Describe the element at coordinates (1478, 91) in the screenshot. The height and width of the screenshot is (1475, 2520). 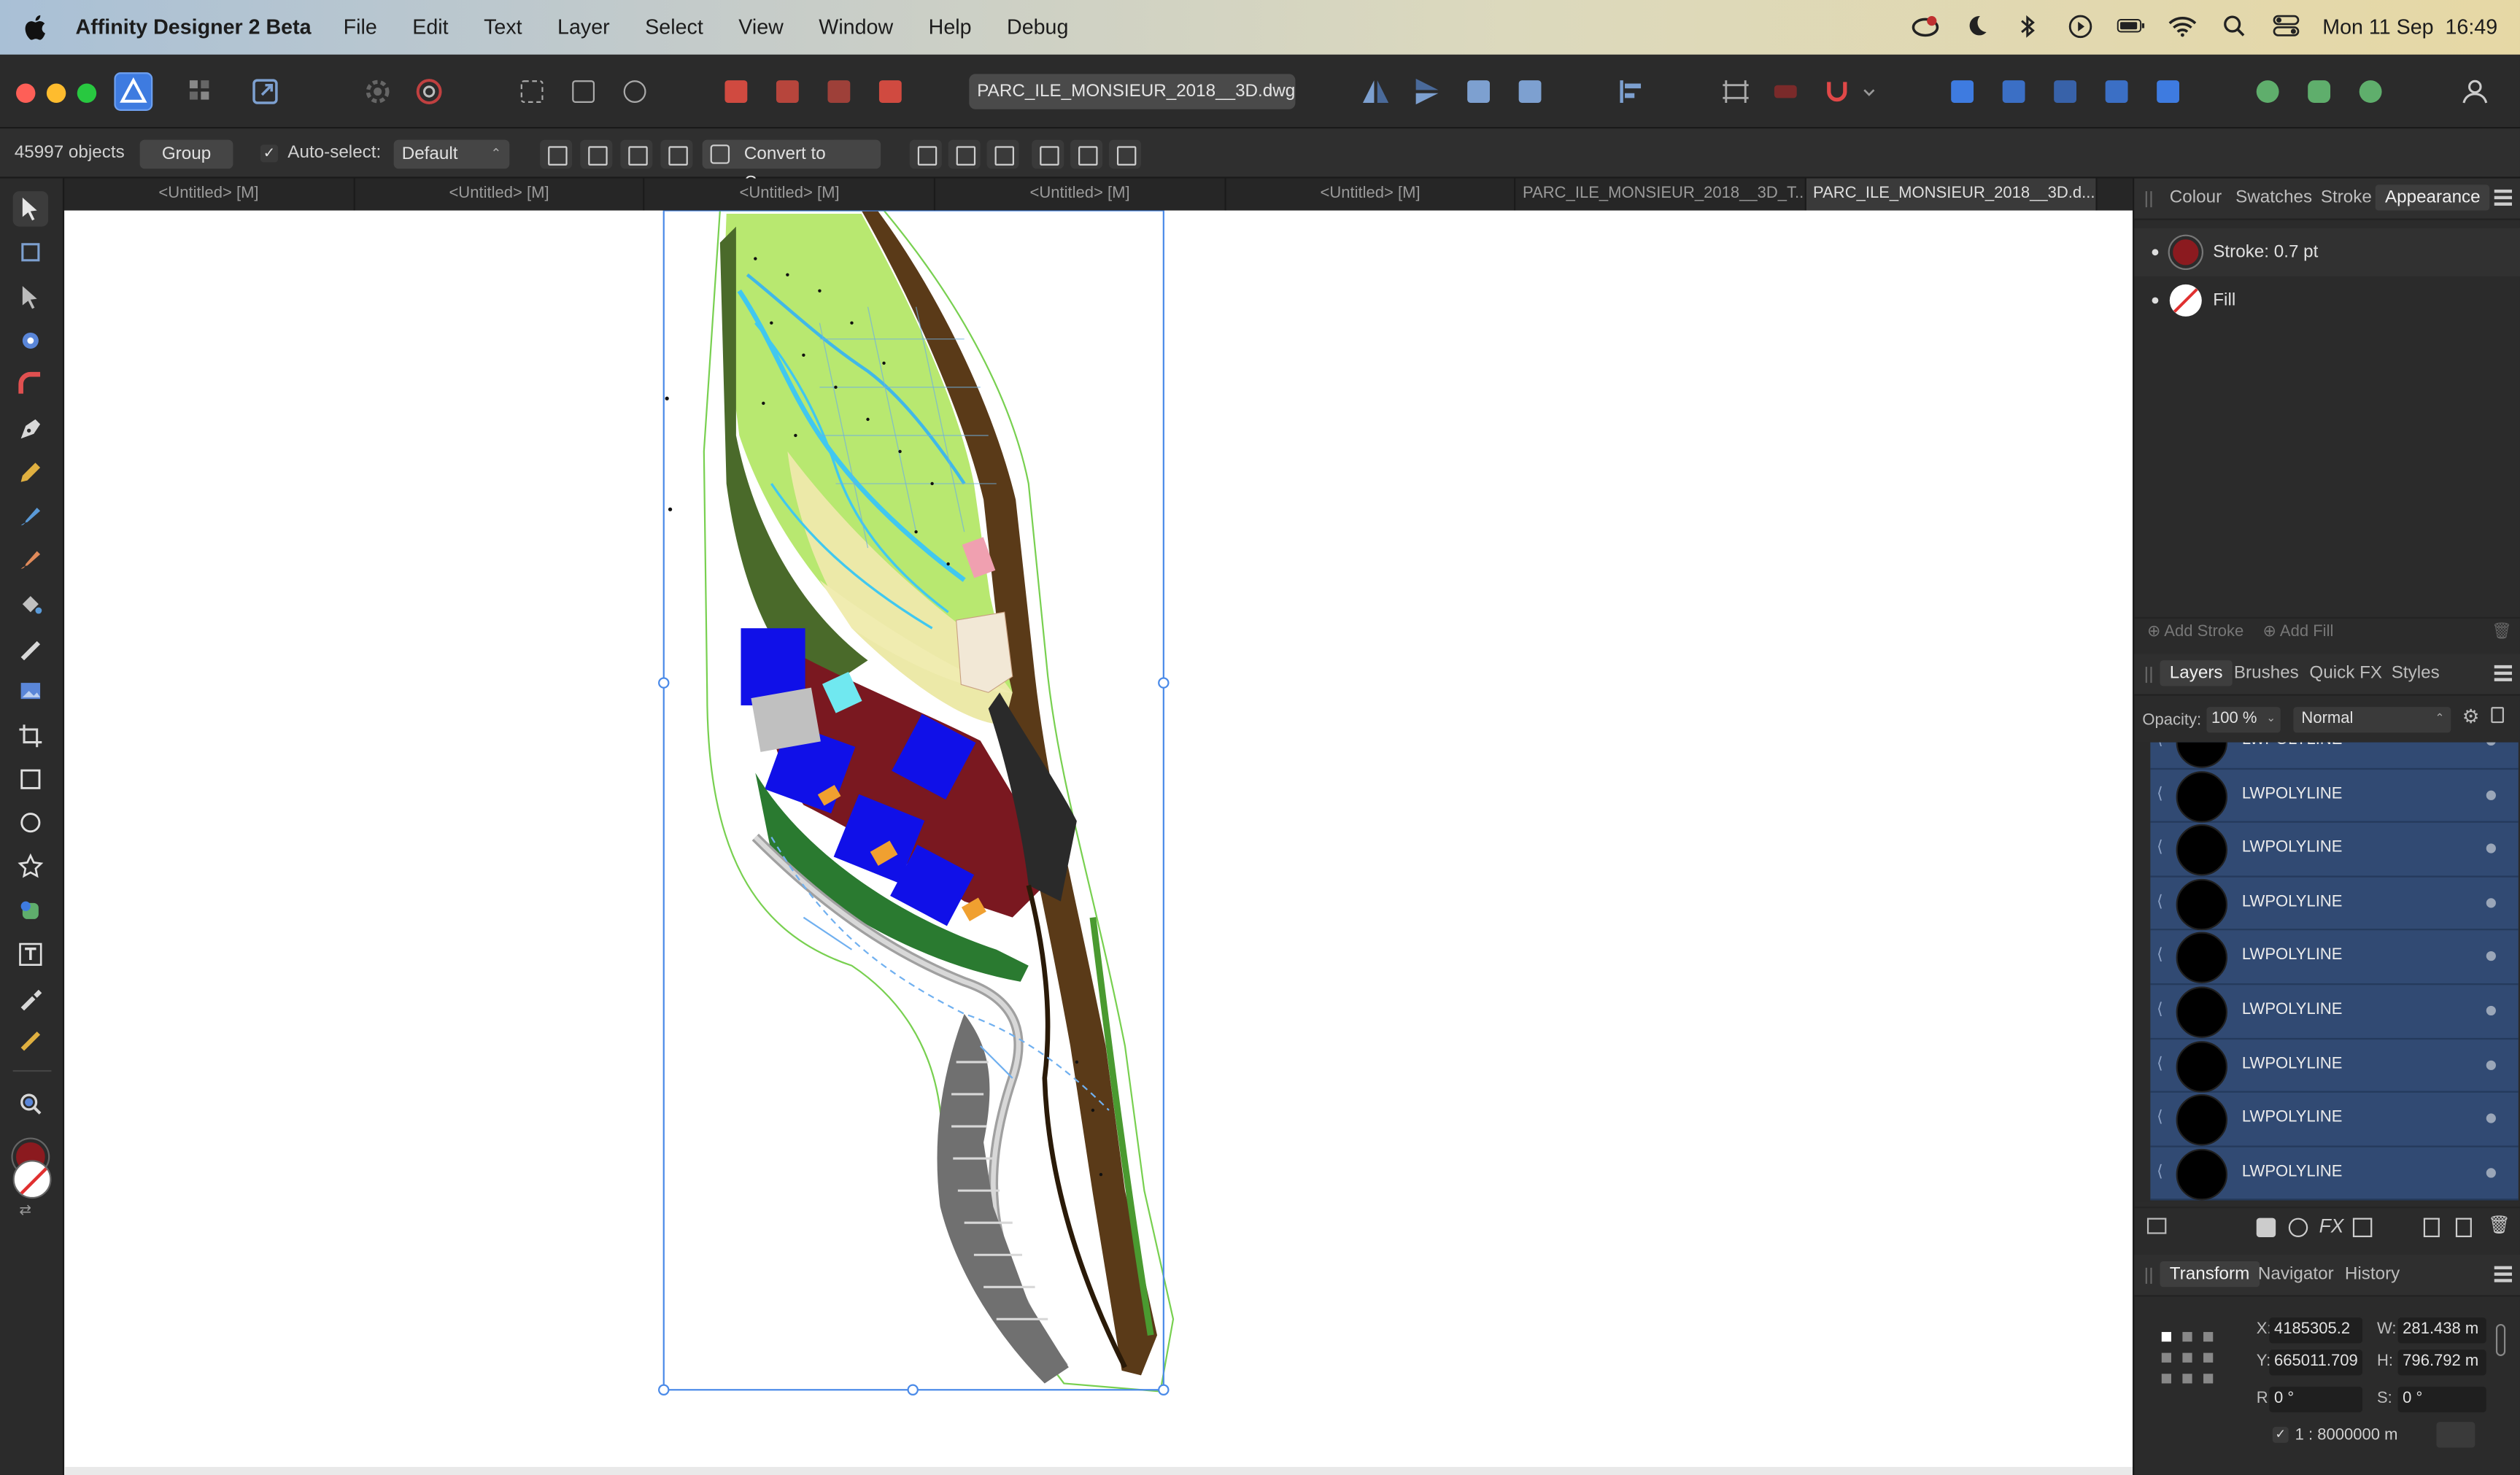
I see `rotate-left-icon` at that location.